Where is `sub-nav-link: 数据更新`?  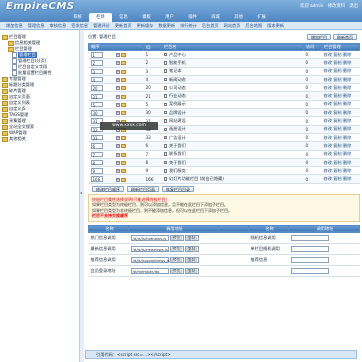
sub-nav-link: 数据更新 is located at coordinates (166, 26).